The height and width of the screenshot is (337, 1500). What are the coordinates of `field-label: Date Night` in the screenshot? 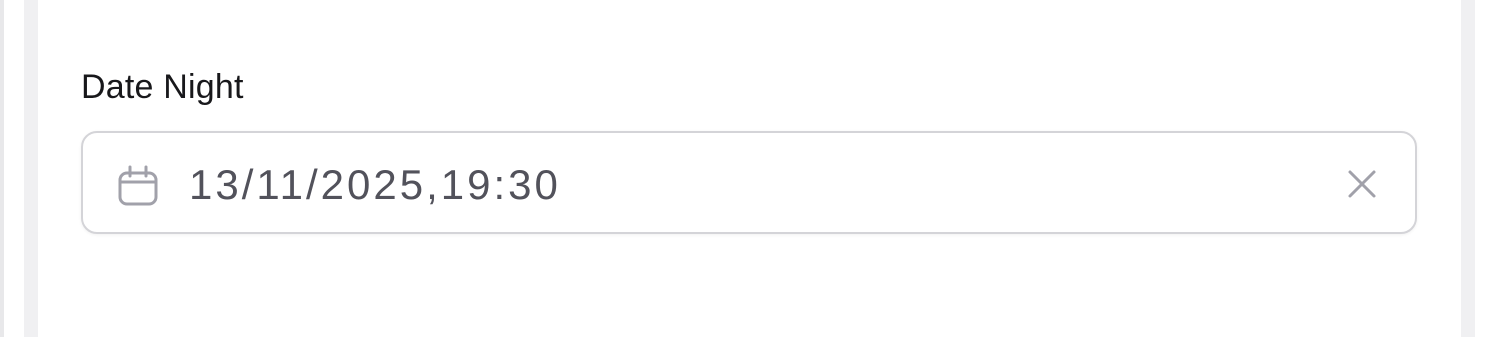 It's located at (162, 87).